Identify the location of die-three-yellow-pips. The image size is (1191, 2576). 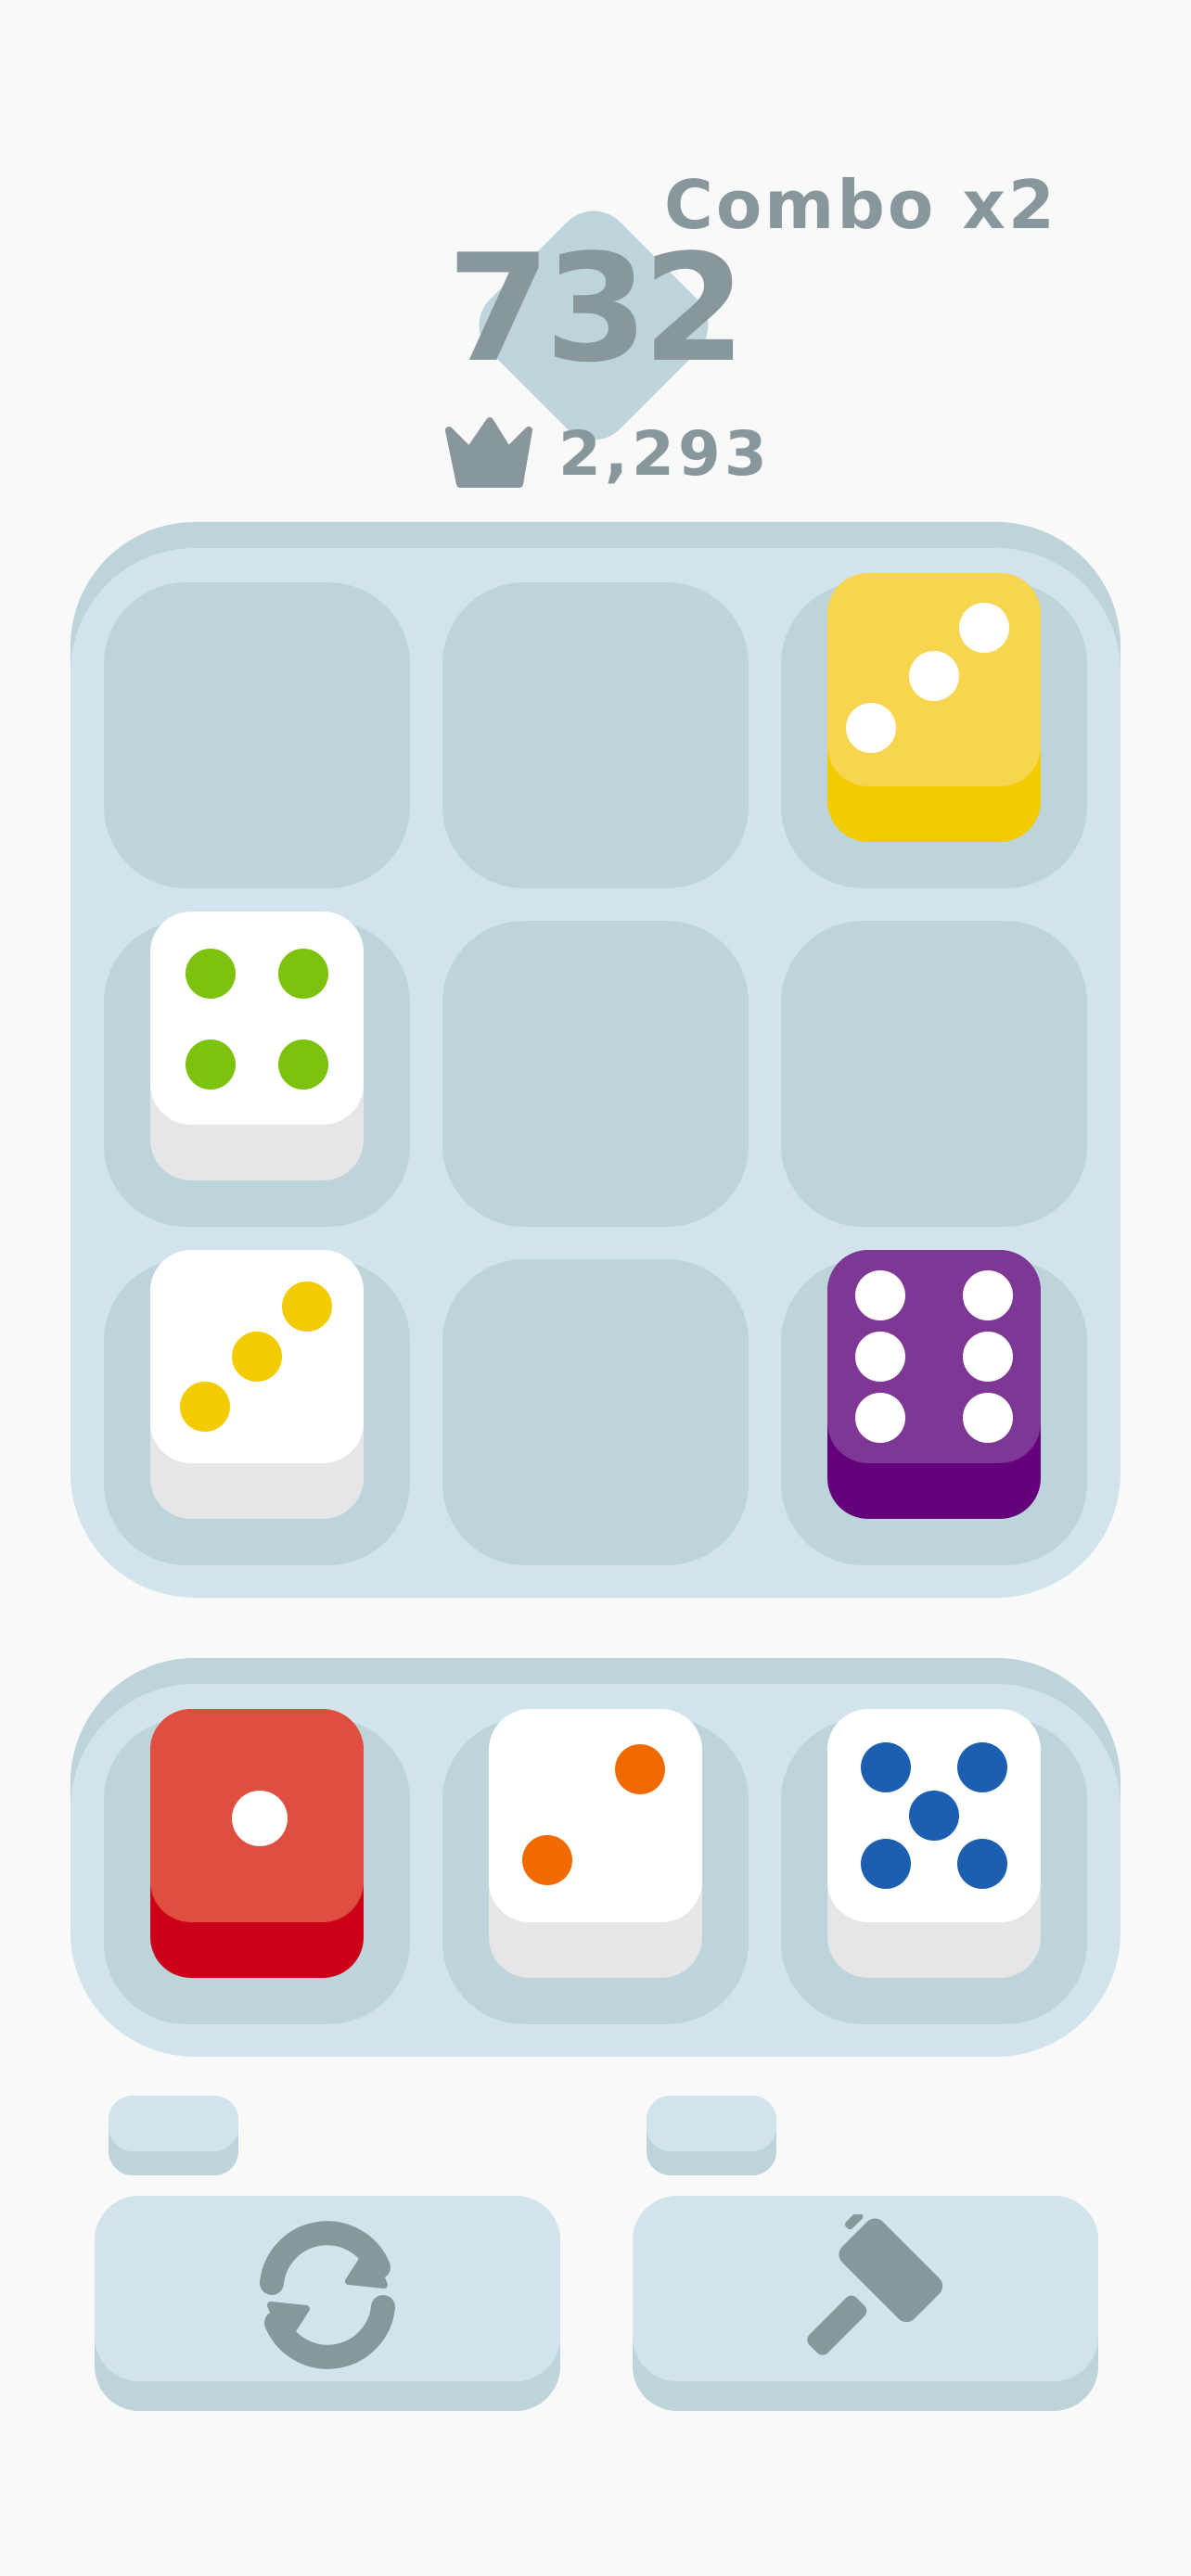
(257, 1384).